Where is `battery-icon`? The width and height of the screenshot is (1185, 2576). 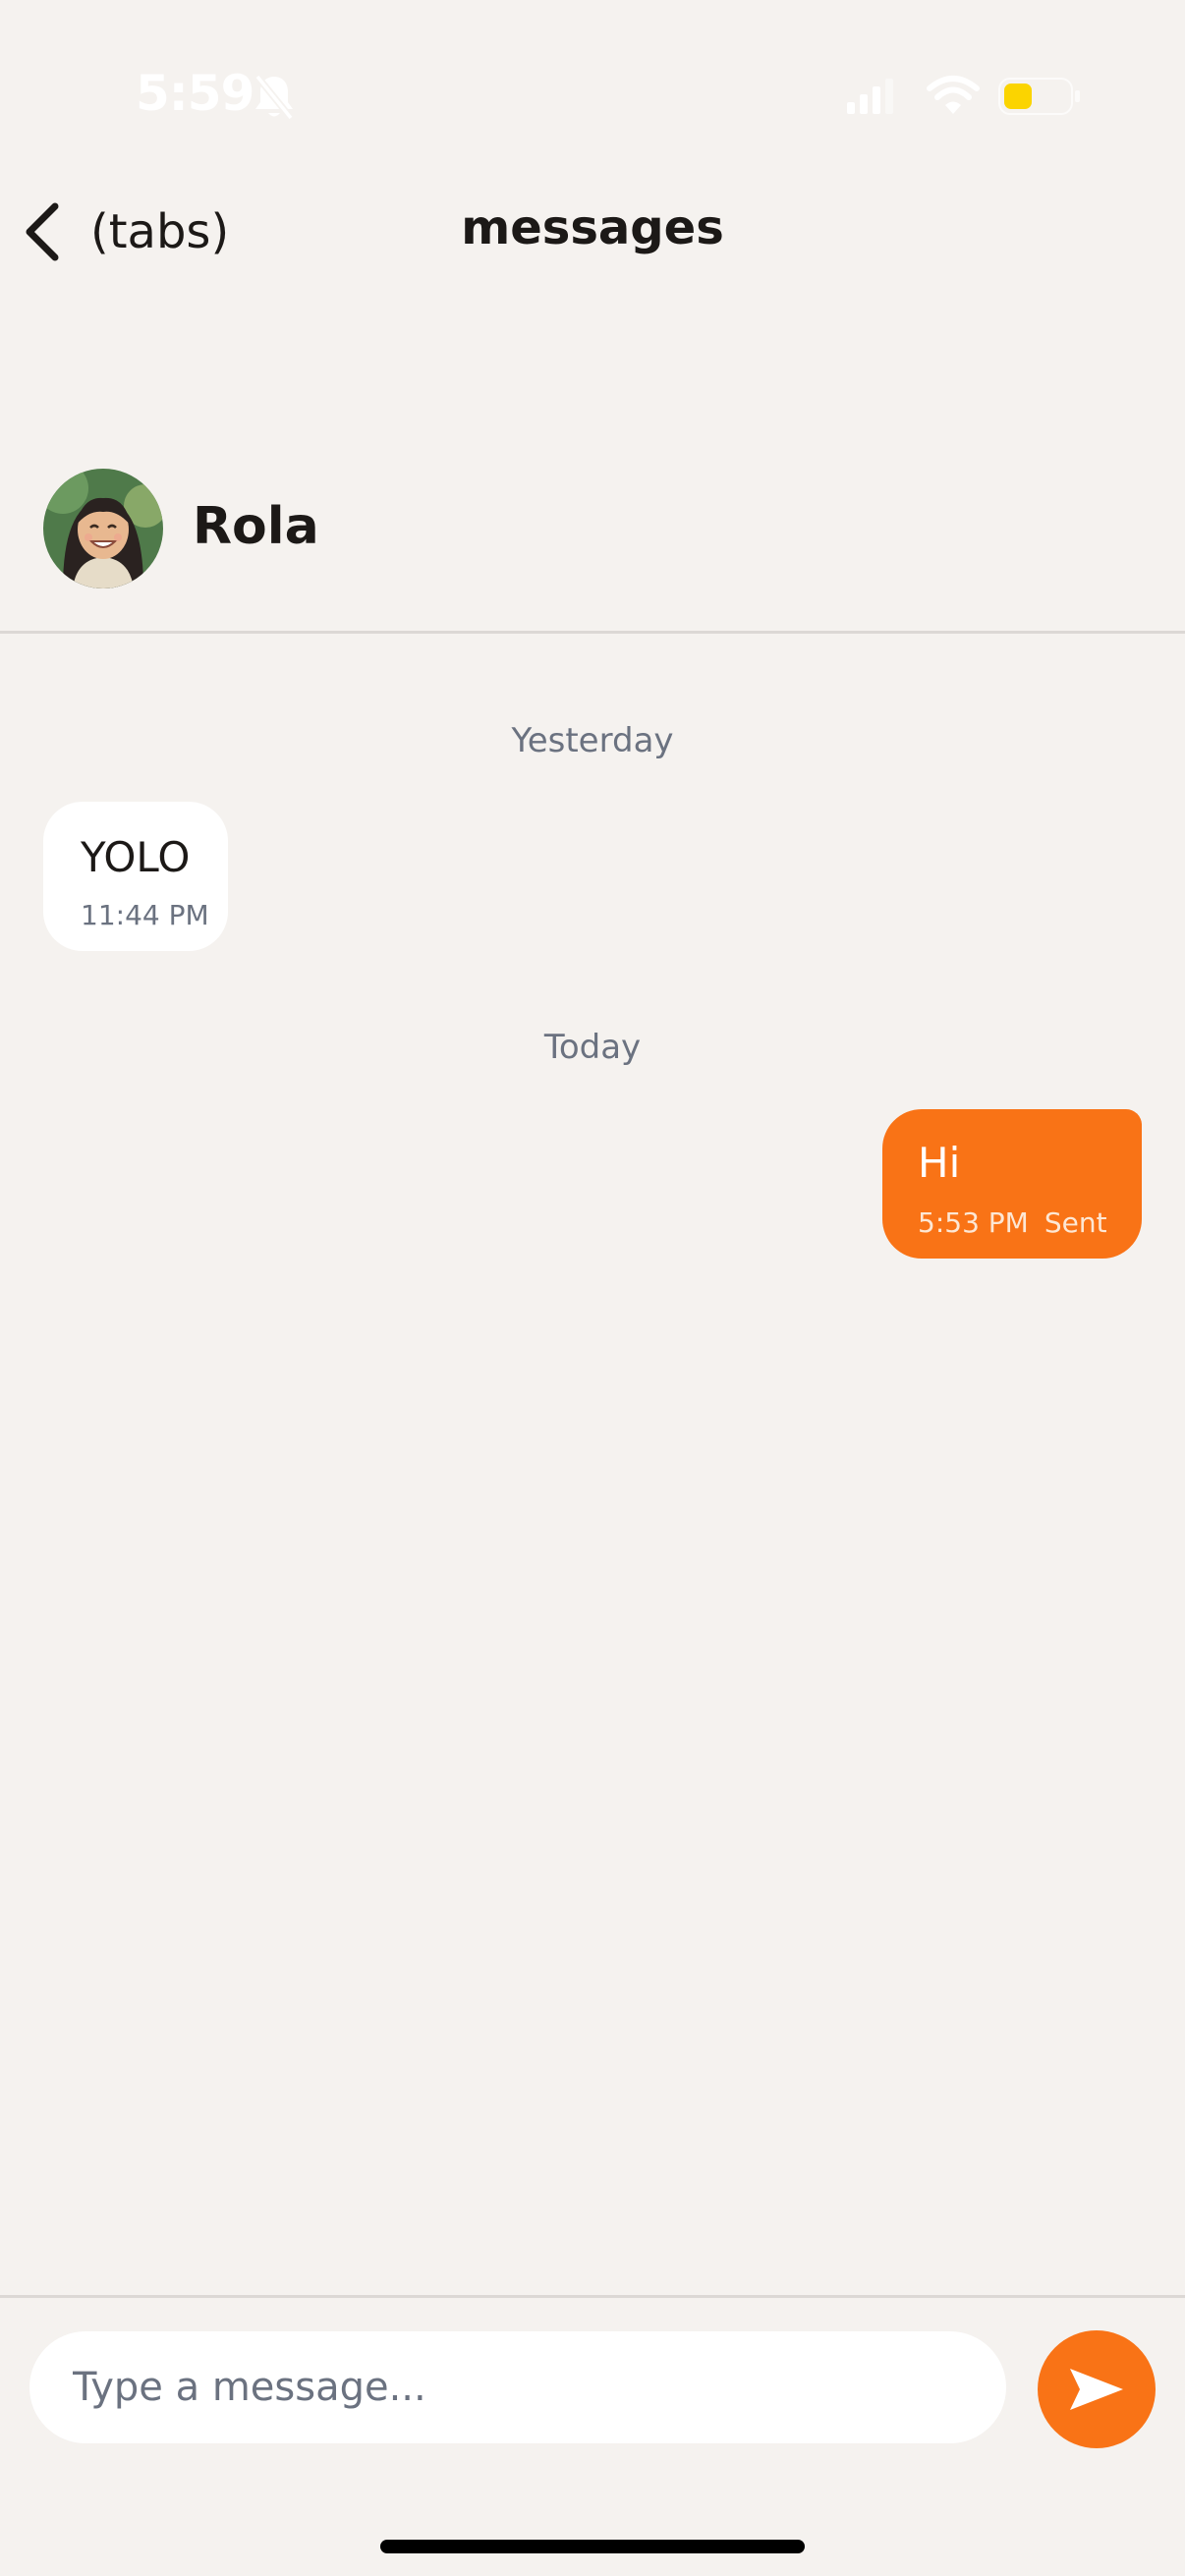
battery-icon is located at coordinates (1039, 96).